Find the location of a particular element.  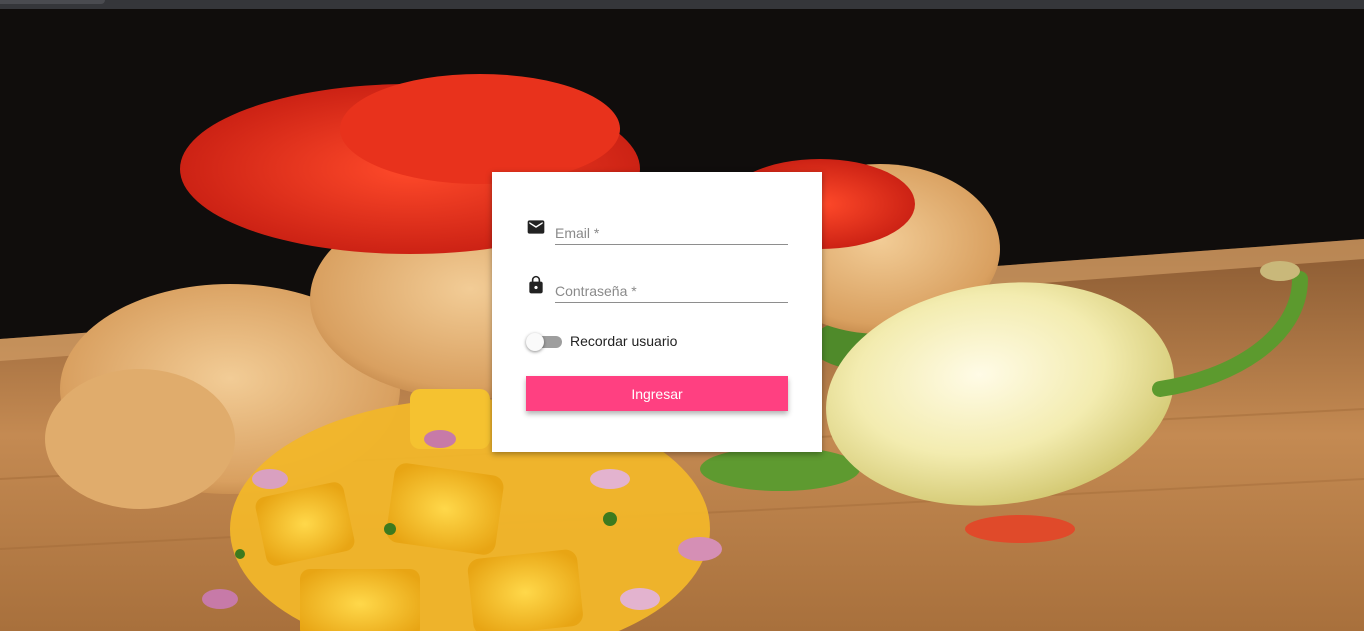

remember-user-row: Recordar usuario is located at coordinates (657, 341).